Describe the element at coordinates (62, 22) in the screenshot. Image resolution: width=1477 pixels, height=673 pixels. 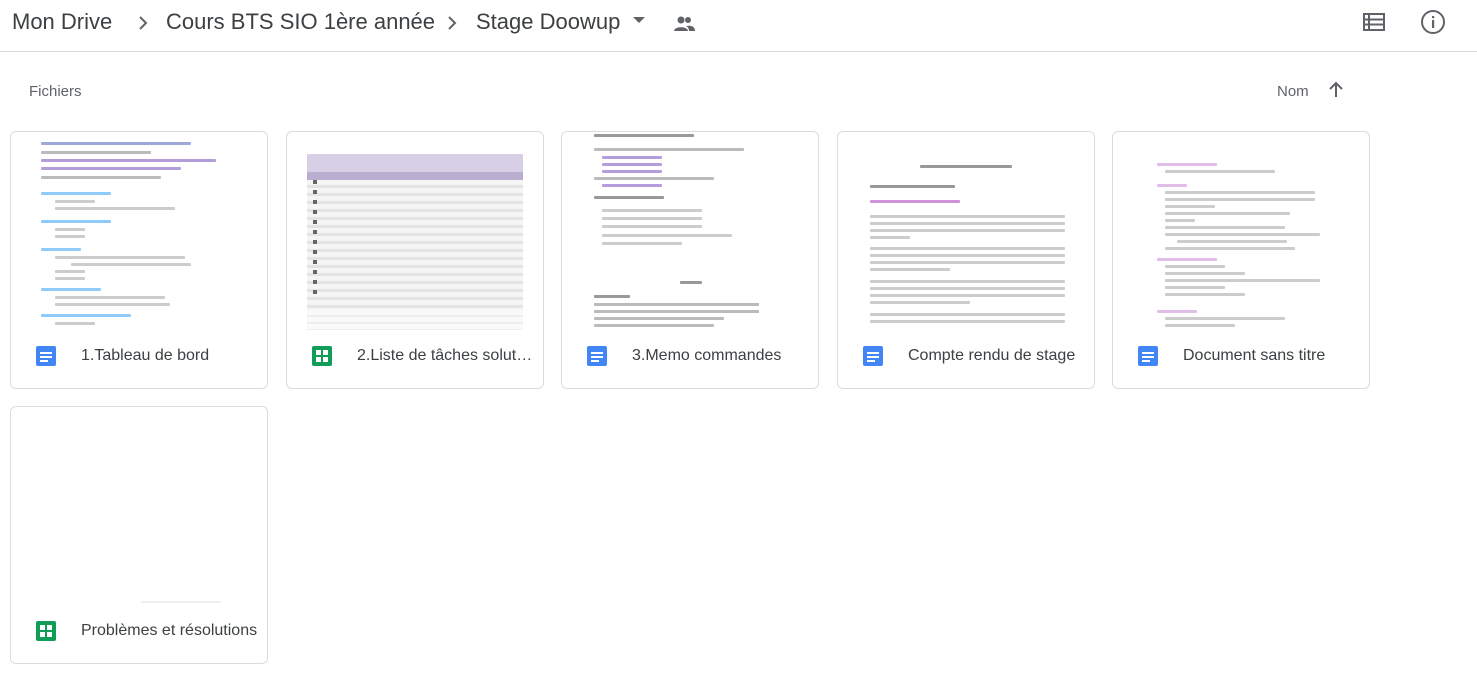
I see `breadcrumb-root: Mon Drive` at that location.